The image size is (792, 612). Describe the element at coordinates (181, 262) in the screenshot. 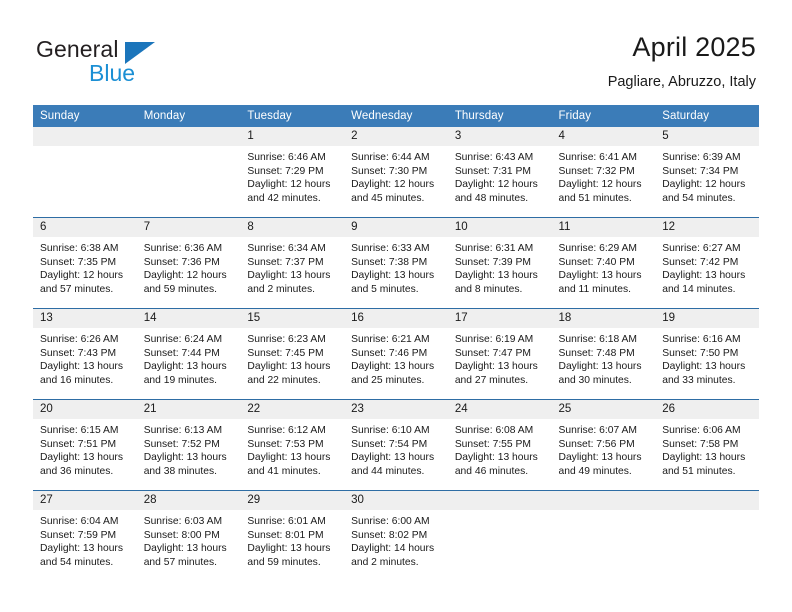

I see `sunset-time: Sunset: 7:36 PM` at that location.